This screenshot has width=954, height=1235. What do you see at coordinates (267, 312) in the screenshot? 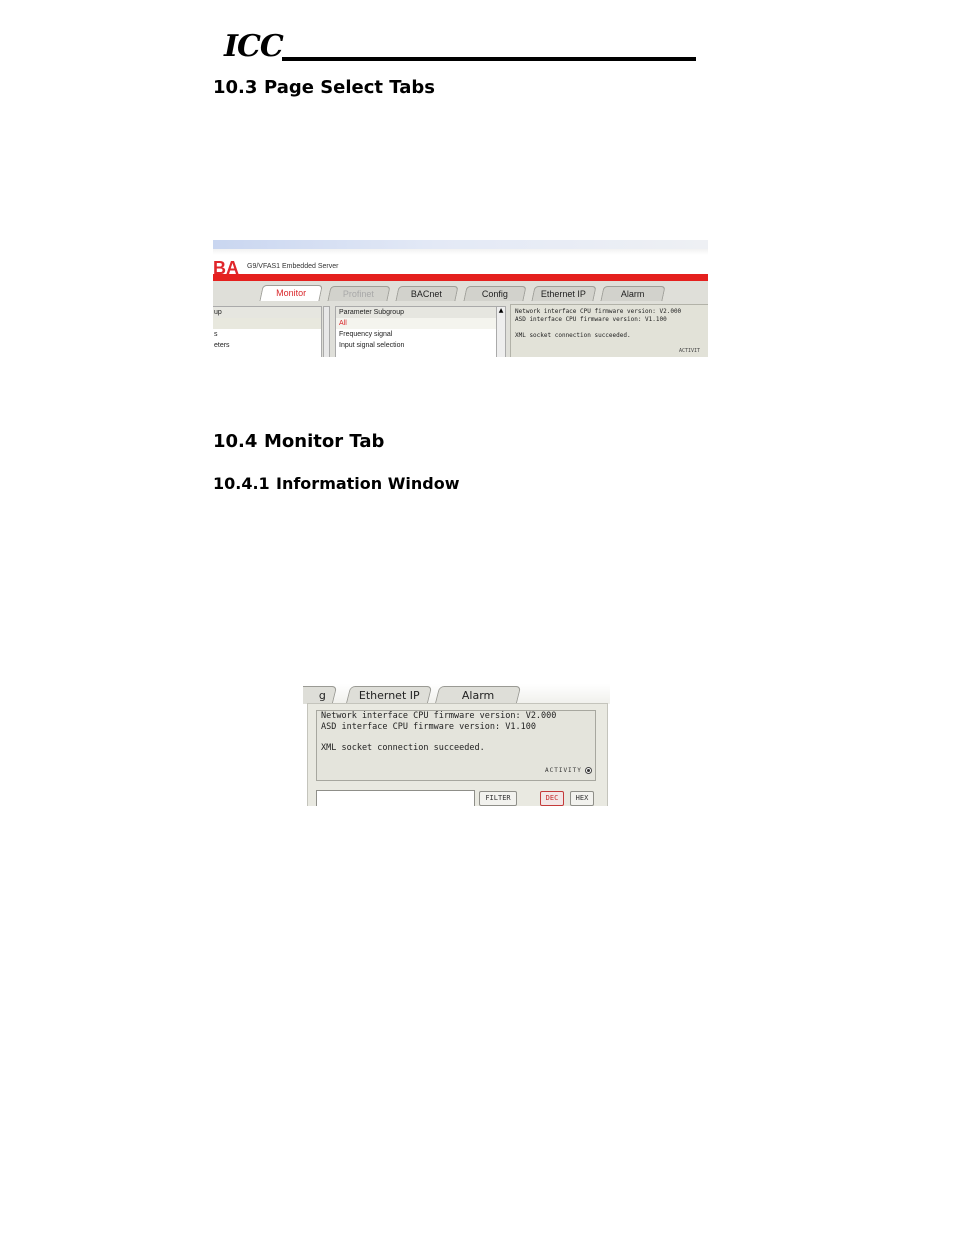
I see `list-item: up` at bounding box center [267, 312].